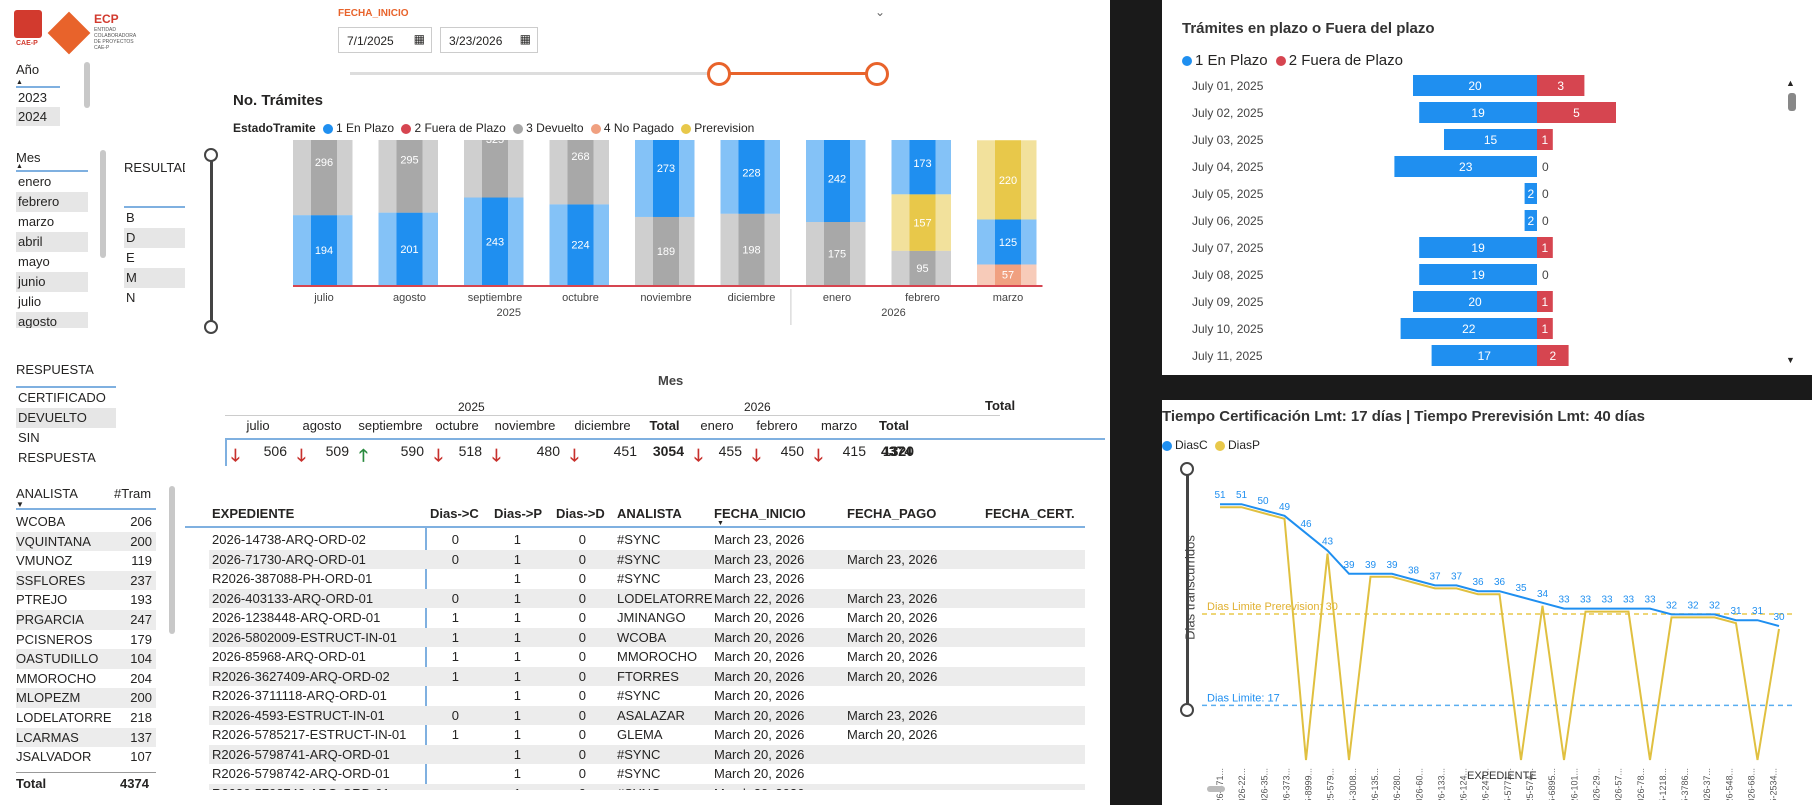 The image size is (1812, 805). What do you see at coordinates (66, 446) in the screenshot?
I see `respuesta-item: SIN RESPUESTA` at bounding box center [66, 446].